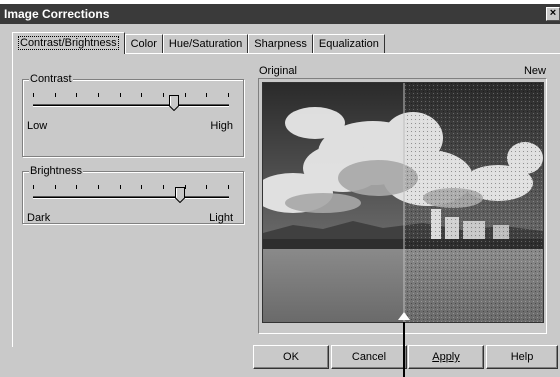 This screenshot has width=560, height=377. I want to click on brightness-low-label: Dark, so click(39, 218).